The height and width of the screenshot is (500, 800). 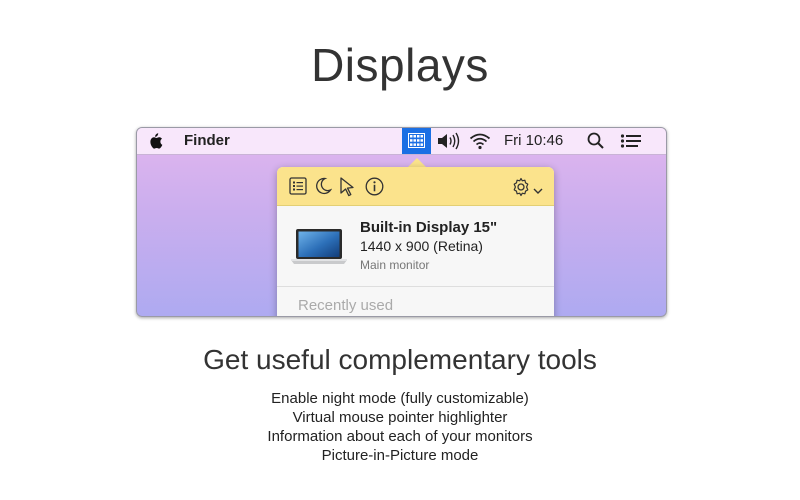 I want to click on page-title: Displays, so click(x=400, y=65).